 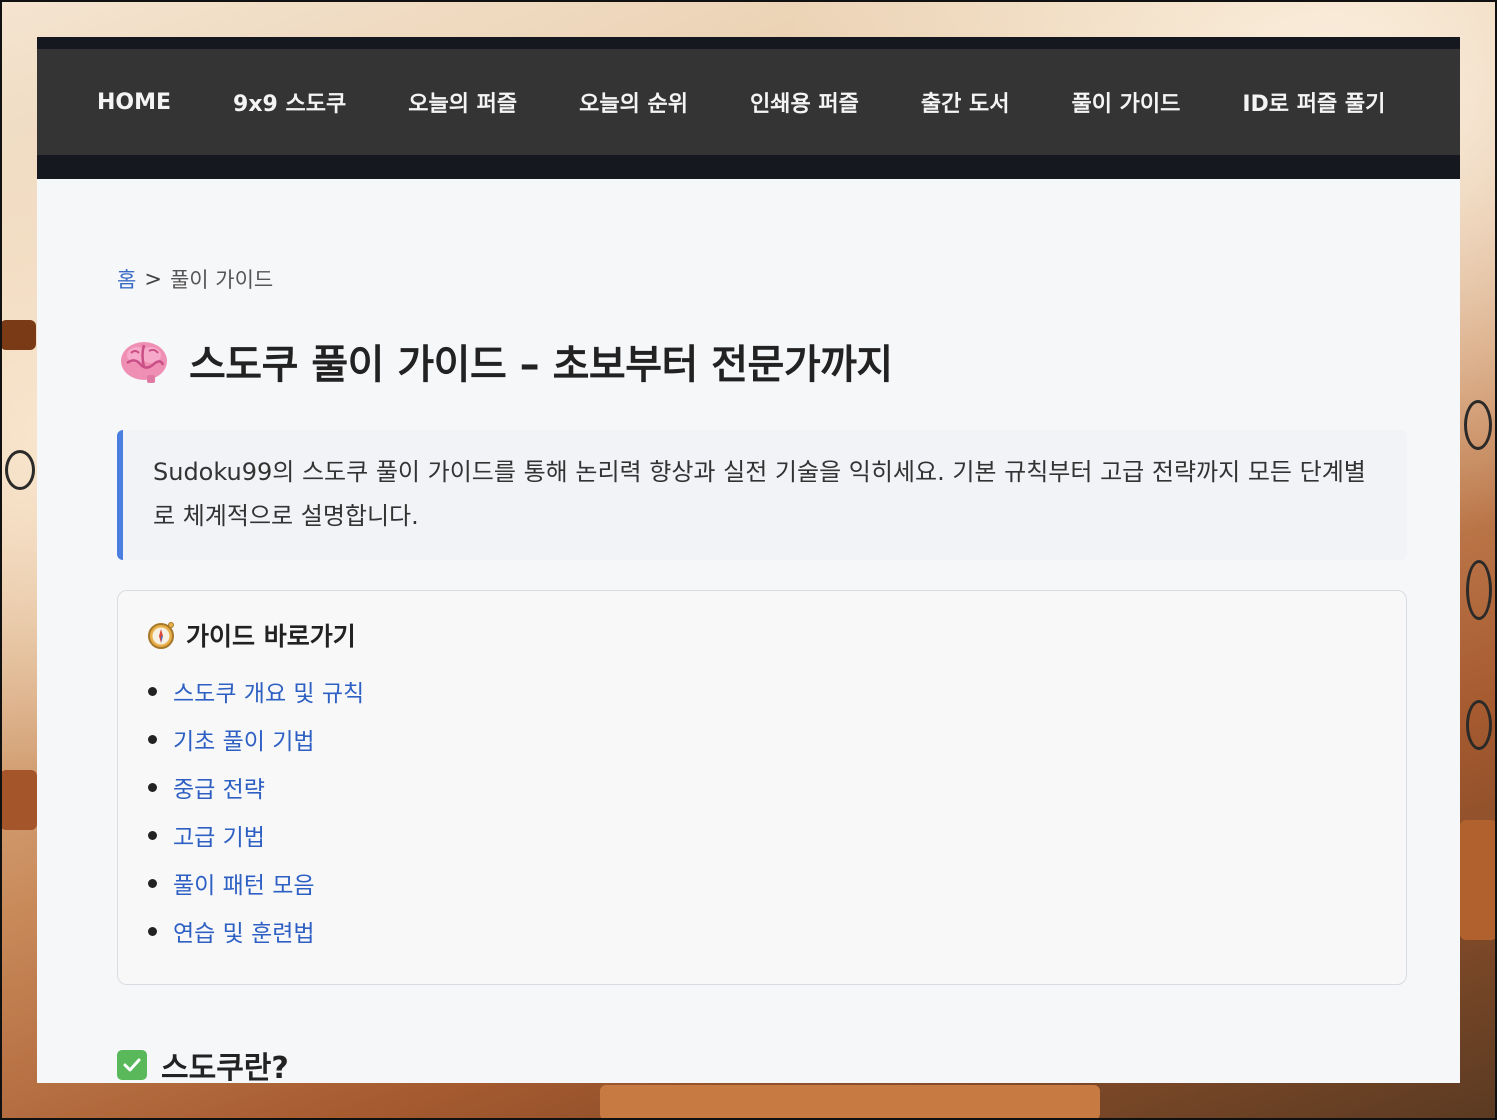 What do you see at coordinates (1125, 102) in the screenshot?
I see `nav-solving-guide: 풀이 가이드` at bounding box center [1125, 102].